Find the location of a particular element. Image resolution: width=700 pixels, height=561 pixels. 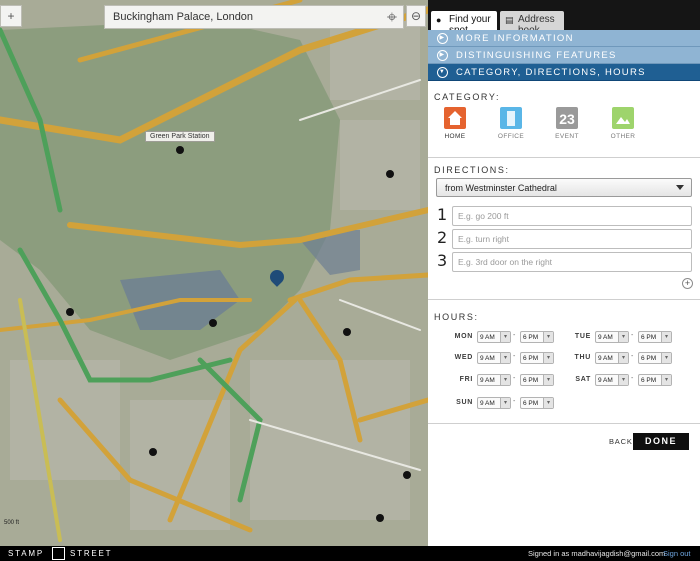

accordion-more-information: ▶ MORE INFORMATION is located at coordinates (564, 38).